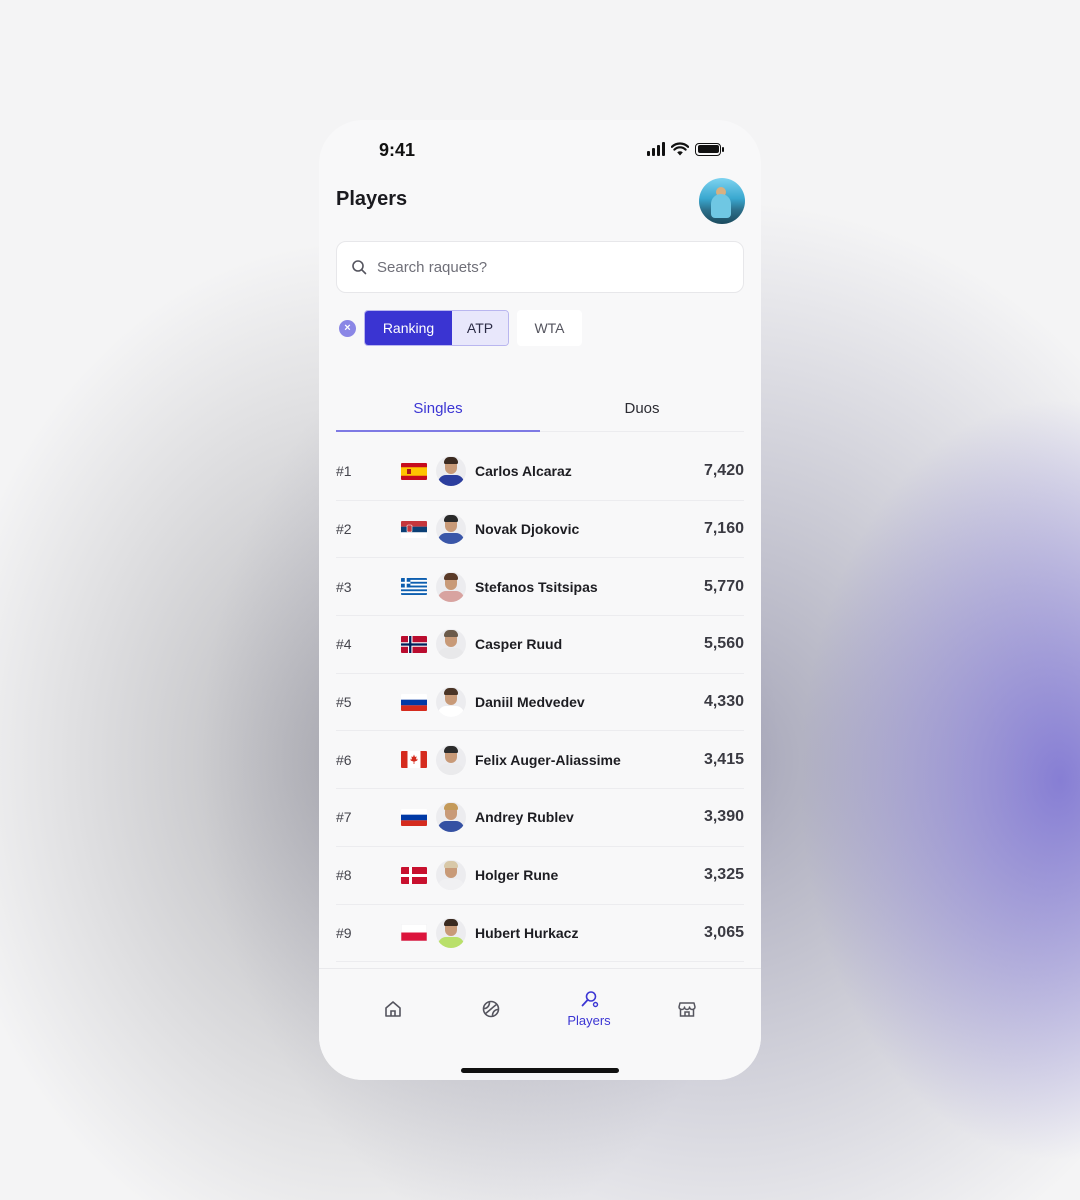 This screenshot has height=1200, width=1080. What do you see at coordinates (372, 199) in the screenshot?
I see `page-title: Players` at bounding box center [372, 199].